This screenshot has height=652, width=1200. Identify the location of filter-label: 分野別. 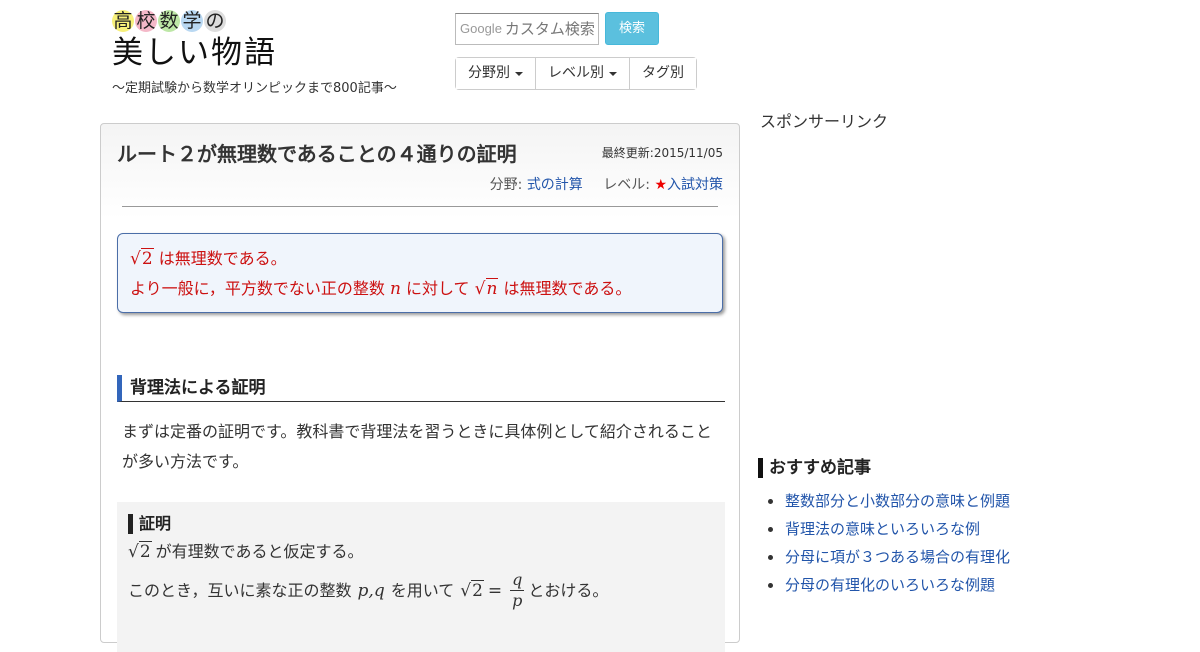
(489, 73).